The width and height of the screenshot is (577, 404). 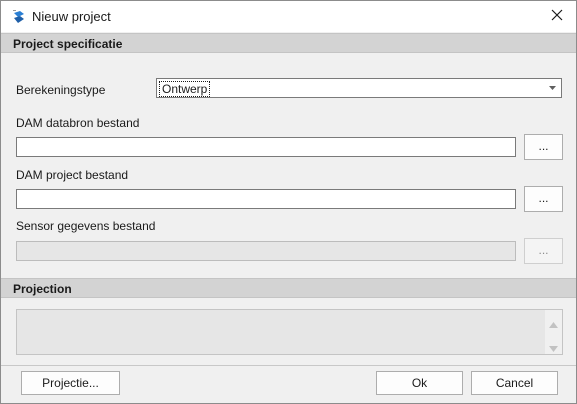 What do you see at coordinates (266, 147) in the screenshot?
I see `databron-file-input` at bounding box center [266, 147].